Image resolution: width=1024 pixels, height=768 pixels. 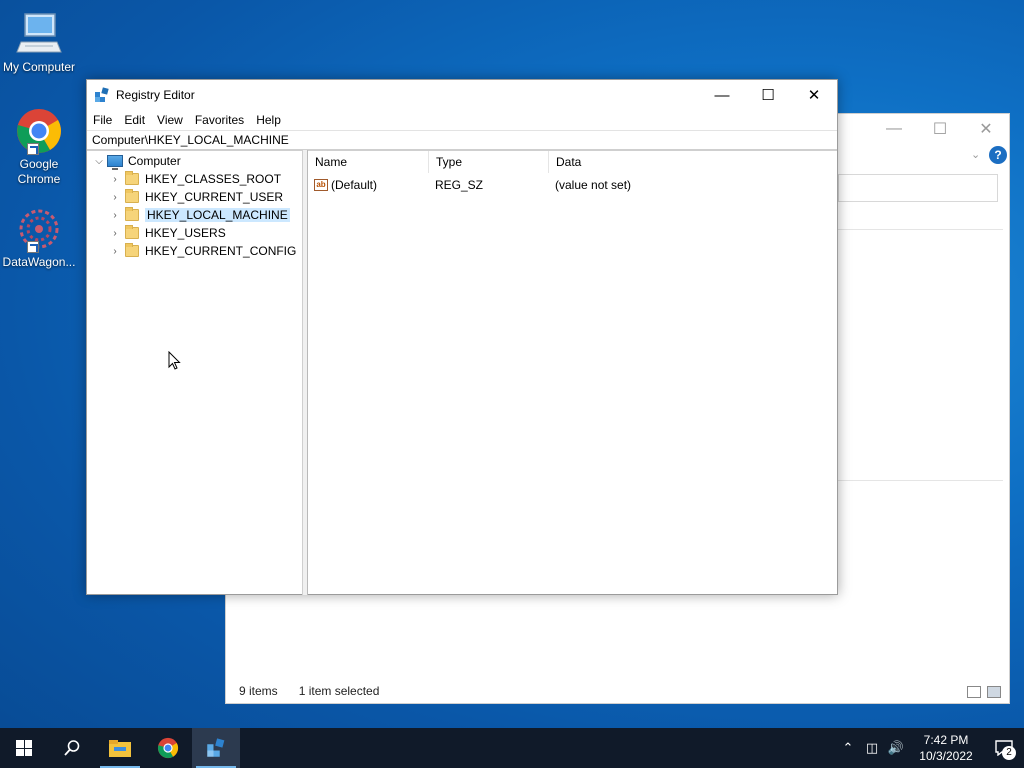 I want to click on tree-item-hkey-classes-root: › HKEY_CLASSES_ROOT, so click(x=195, y=179).